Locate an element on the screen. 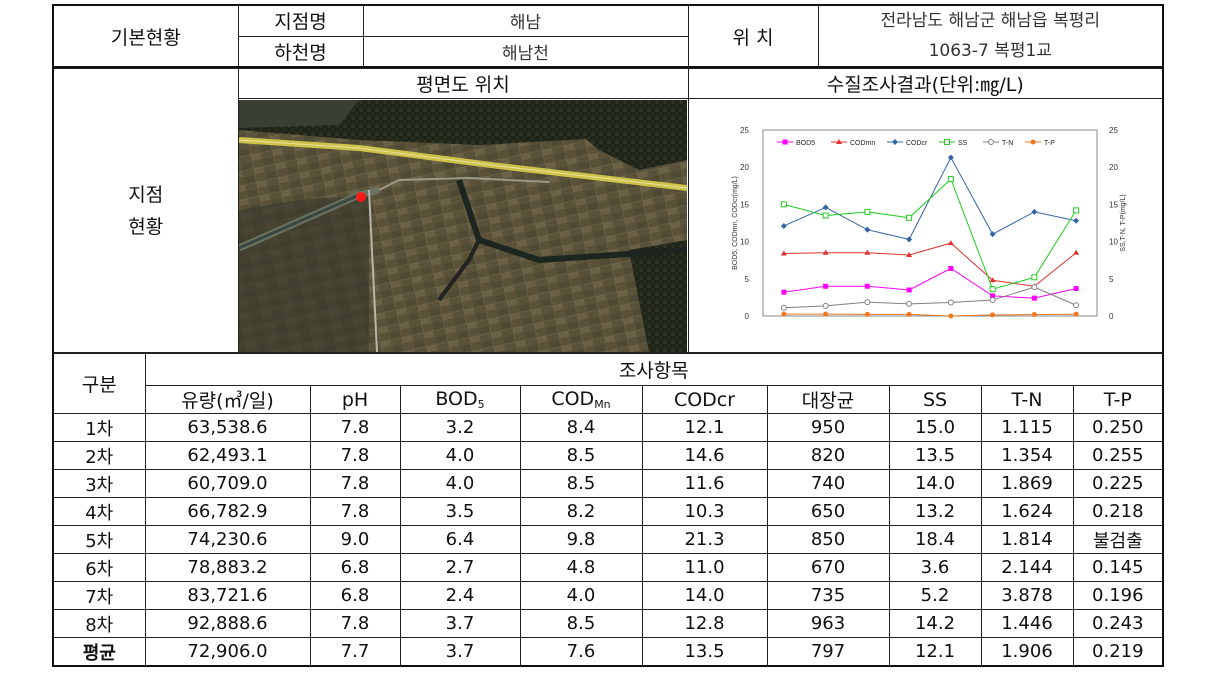 This screenshot has width=1220, height=680. col-ss: SS is located at coordinates (935, 399).